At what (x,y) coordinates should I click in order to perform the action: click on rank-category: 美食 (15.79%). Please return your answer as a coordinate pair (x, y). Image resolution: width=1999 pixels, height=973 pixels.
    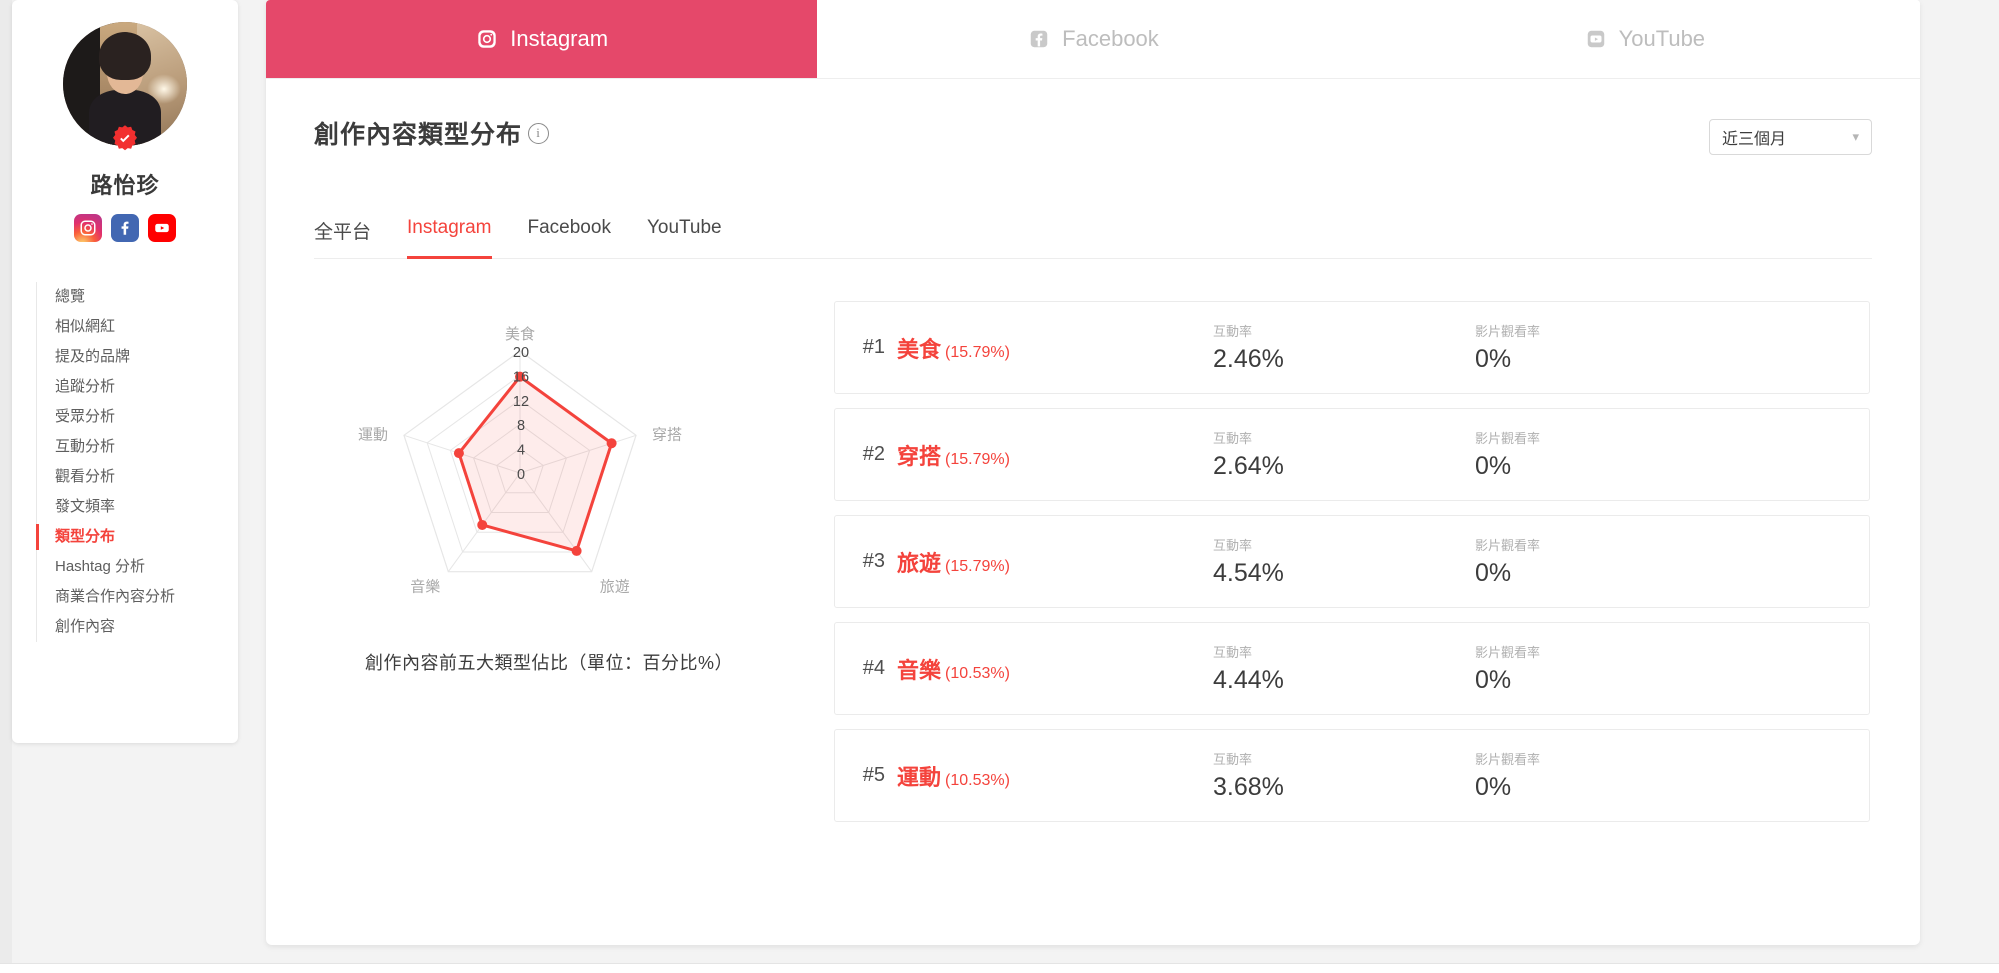
    Looking at the image, I should click on (1055, 348).